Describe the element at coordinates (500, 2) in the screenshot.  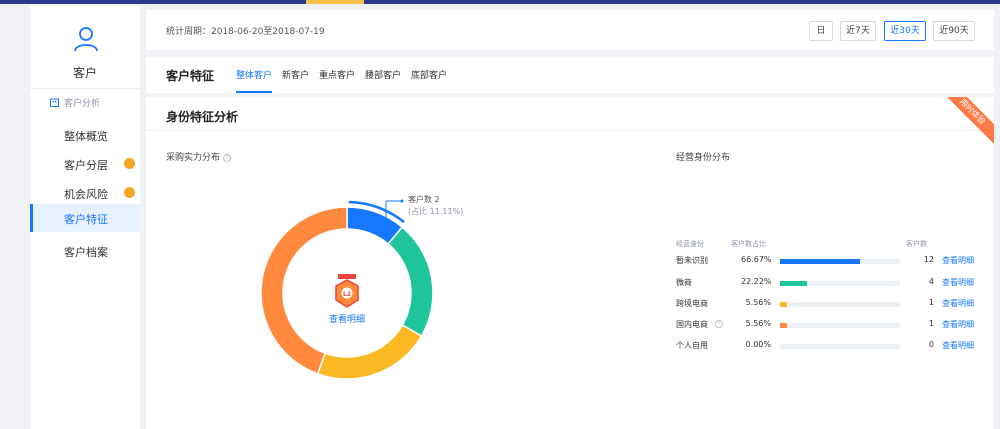
I see `top-bar` at that location.